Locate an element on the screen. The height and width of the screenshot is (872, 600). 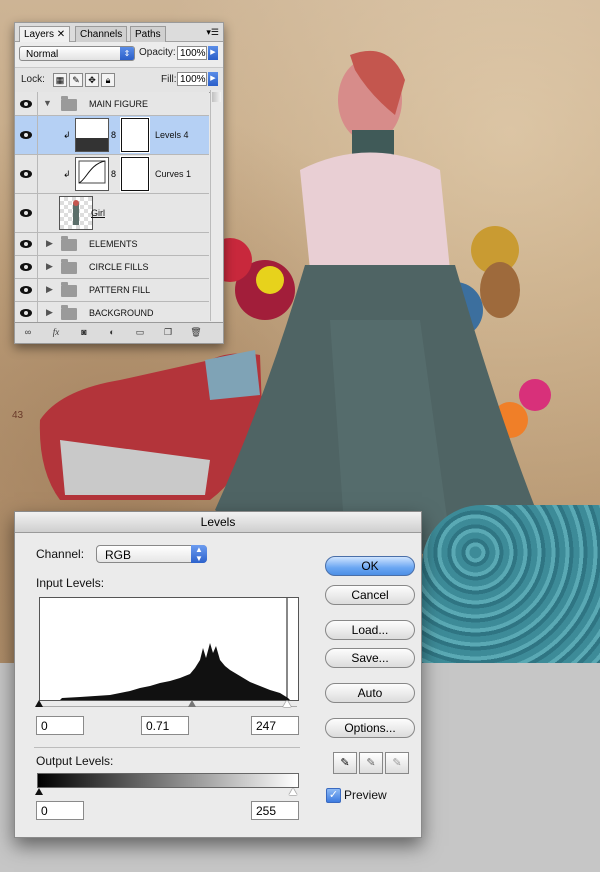
opacity-label: Opacity: is located at coordinates (157, 52).